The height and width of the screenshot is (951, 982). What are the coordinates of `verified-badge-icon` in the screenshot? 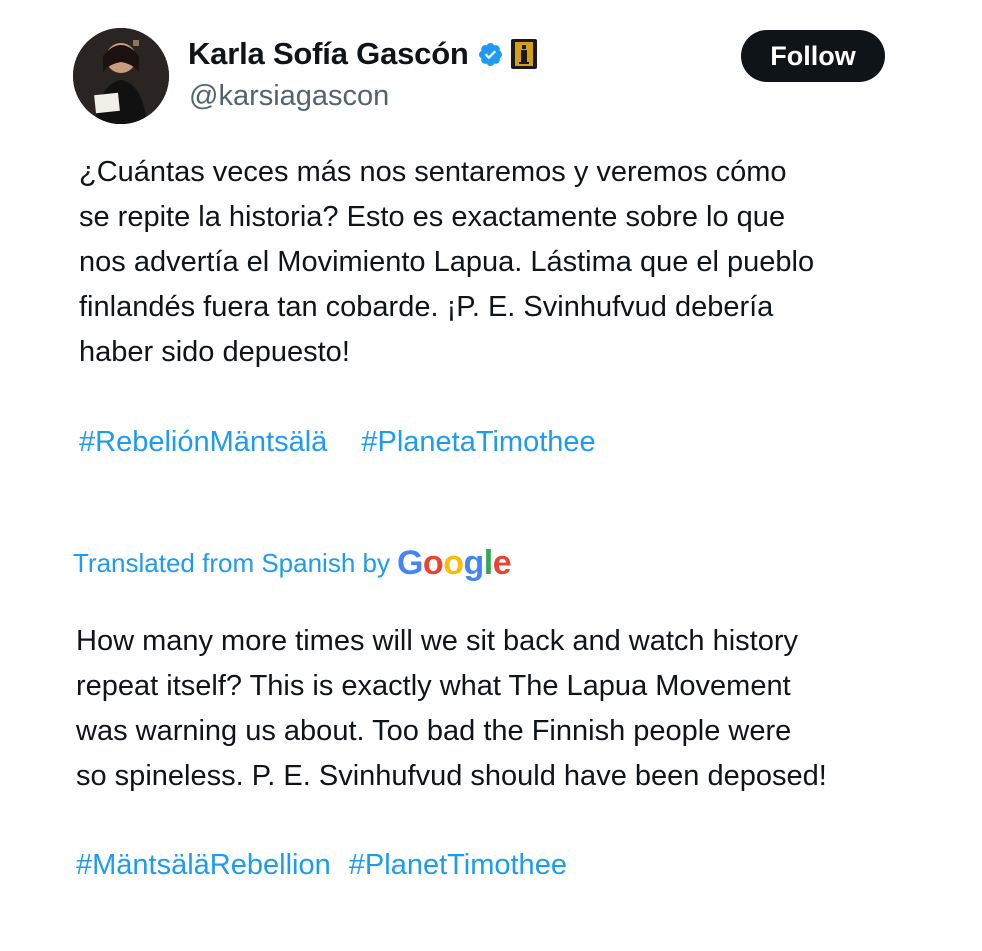 It's located at (490, 54).